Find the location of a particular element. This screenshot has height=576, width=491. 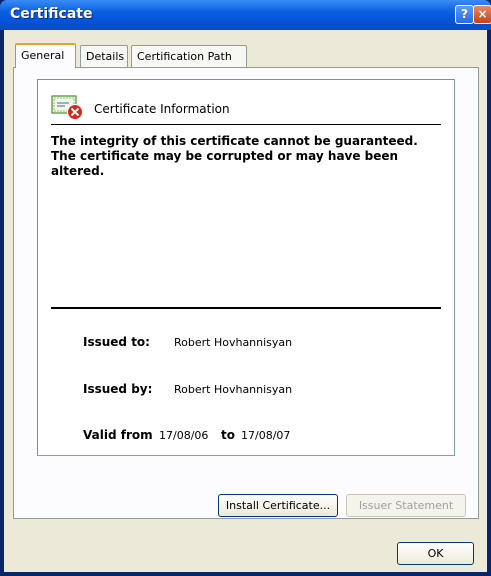

tab-details-label: Details is located at coordinates (105, 56).